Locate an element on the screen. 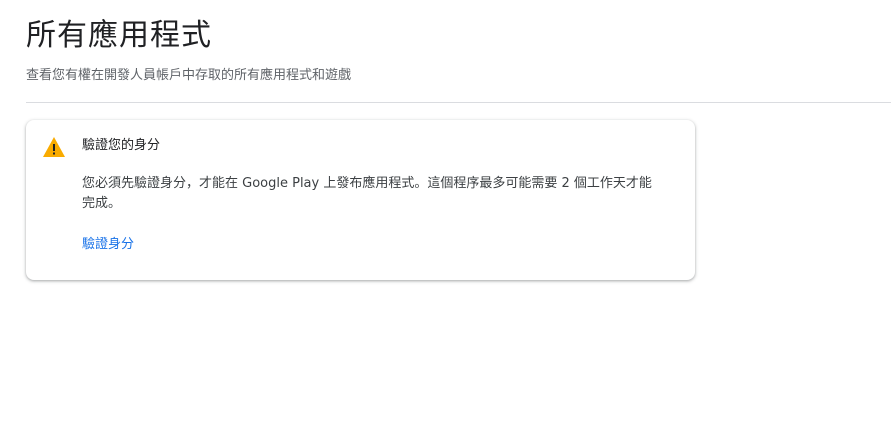 The image size is (891, 442). page-subtitle: 查看您有權在開發人員帳戶中存取的所有應用程式和遊戲 is located at coordinates (189, 75).